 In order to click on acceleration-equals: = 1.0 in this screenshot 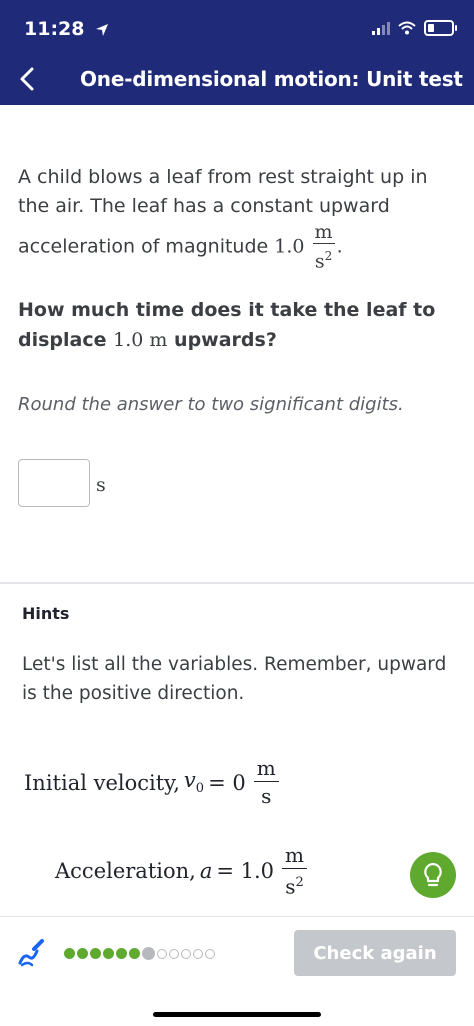, I will do `click(245, 871)`.